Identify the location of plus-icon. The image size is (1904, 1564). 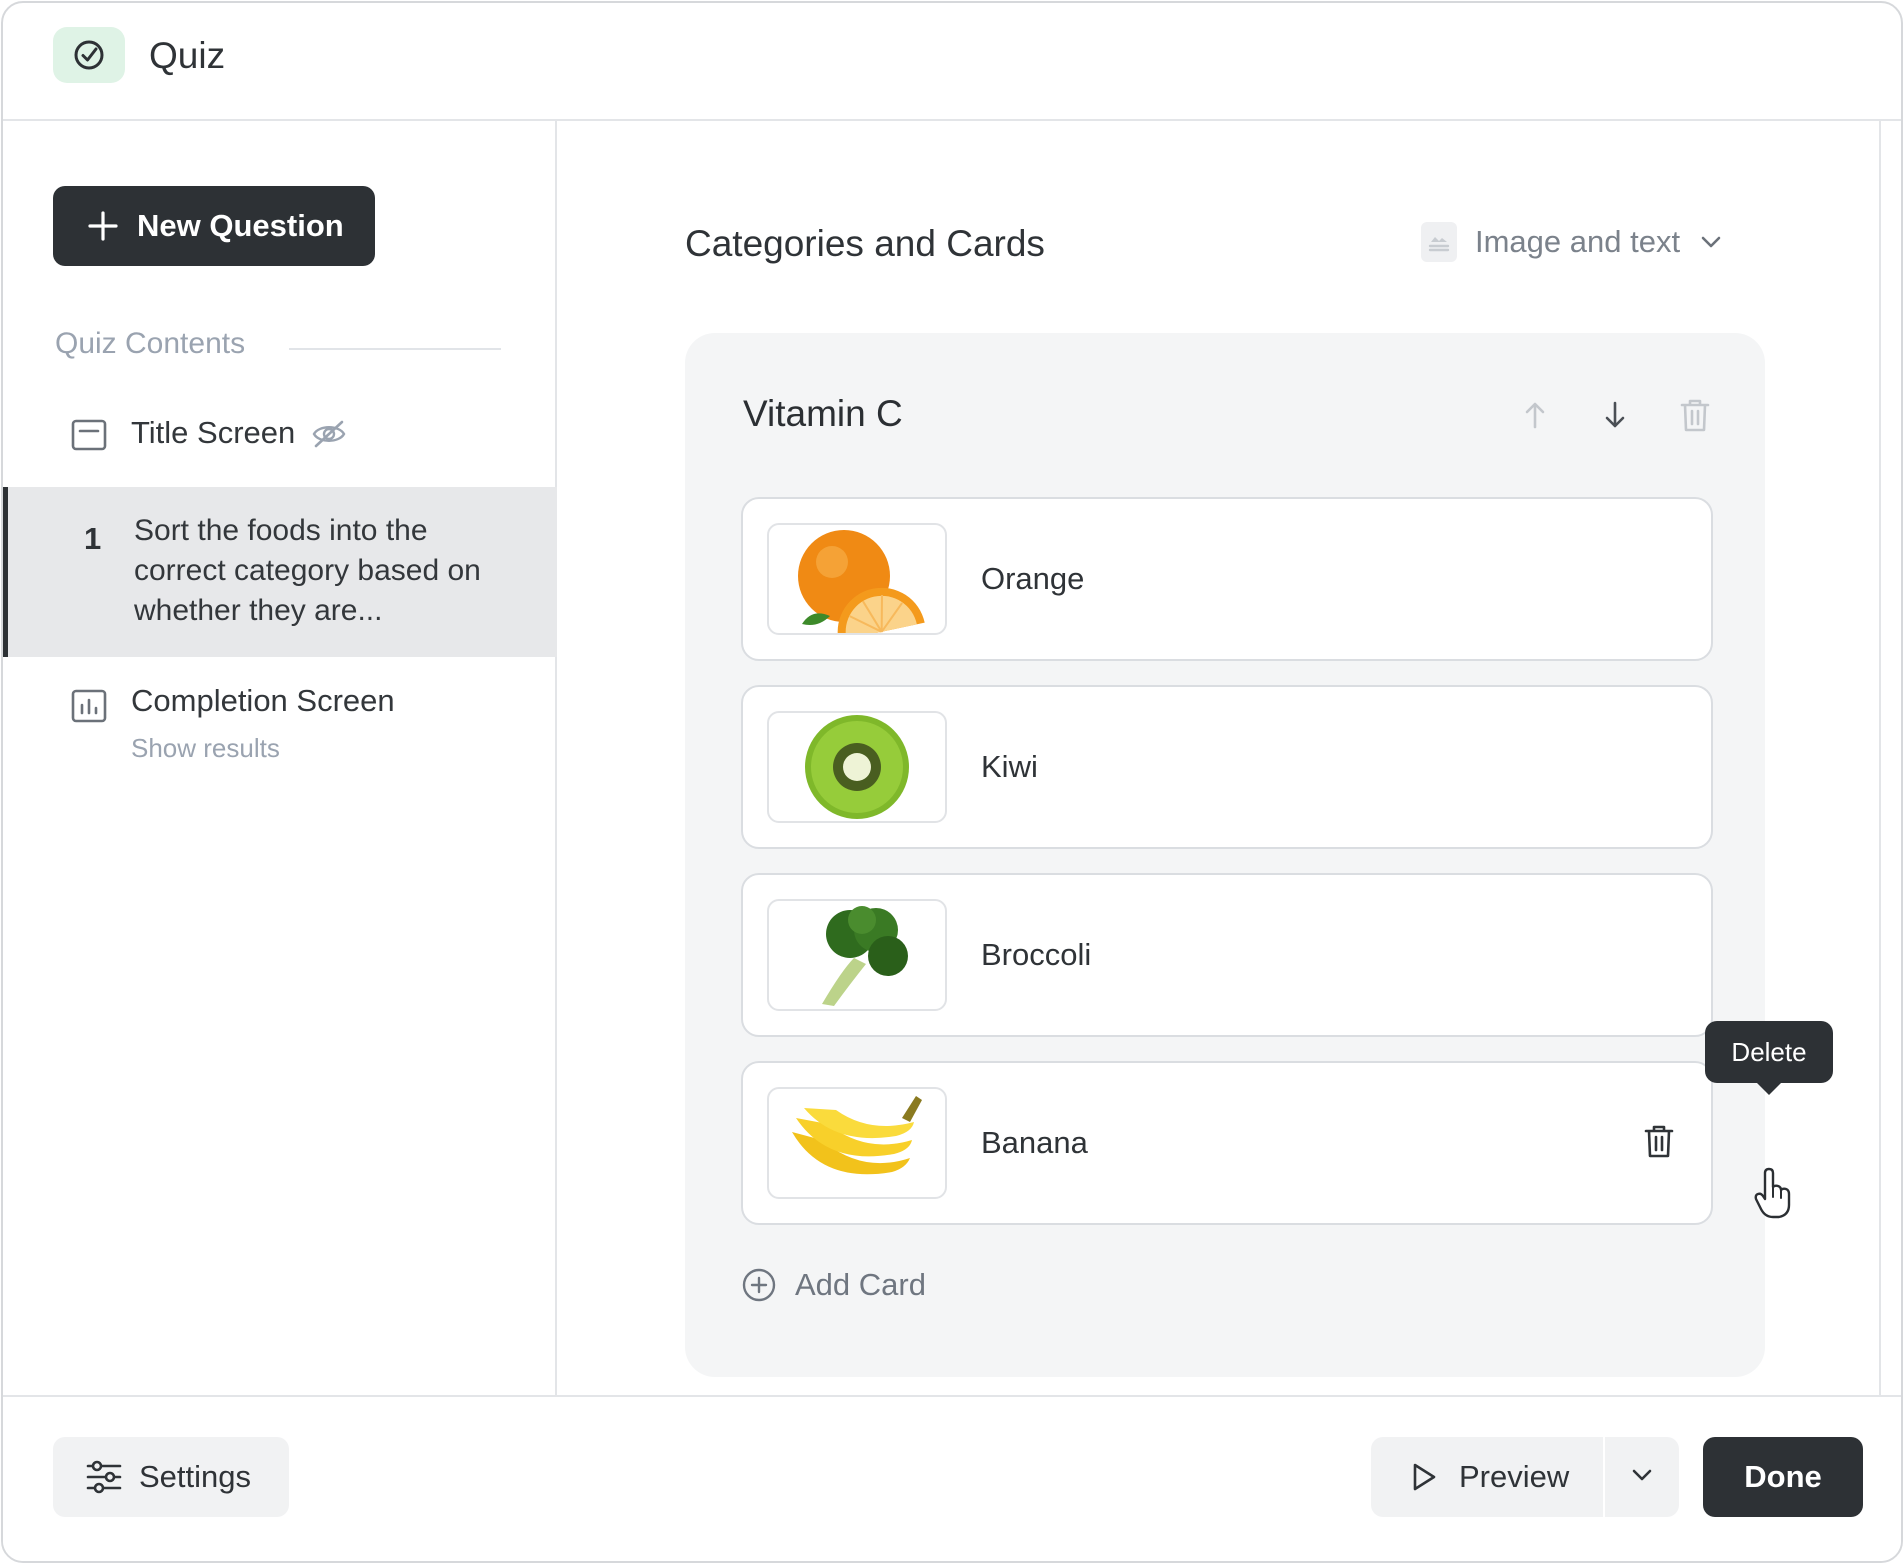
(103, 226).